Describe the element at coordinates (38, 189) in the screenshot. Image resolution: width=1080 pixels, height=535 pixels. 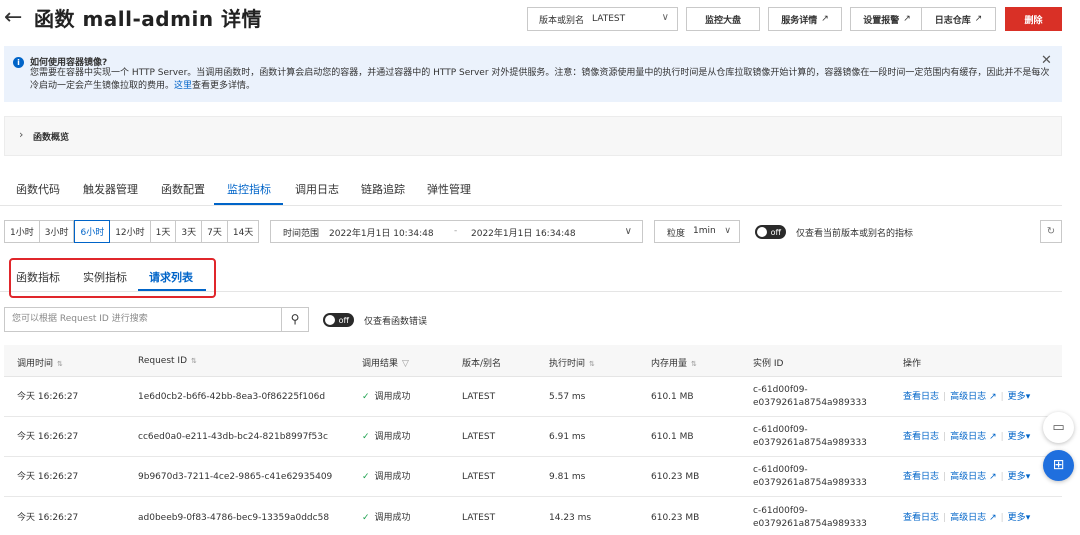
I see `tab-code: 函数代码` at that location.